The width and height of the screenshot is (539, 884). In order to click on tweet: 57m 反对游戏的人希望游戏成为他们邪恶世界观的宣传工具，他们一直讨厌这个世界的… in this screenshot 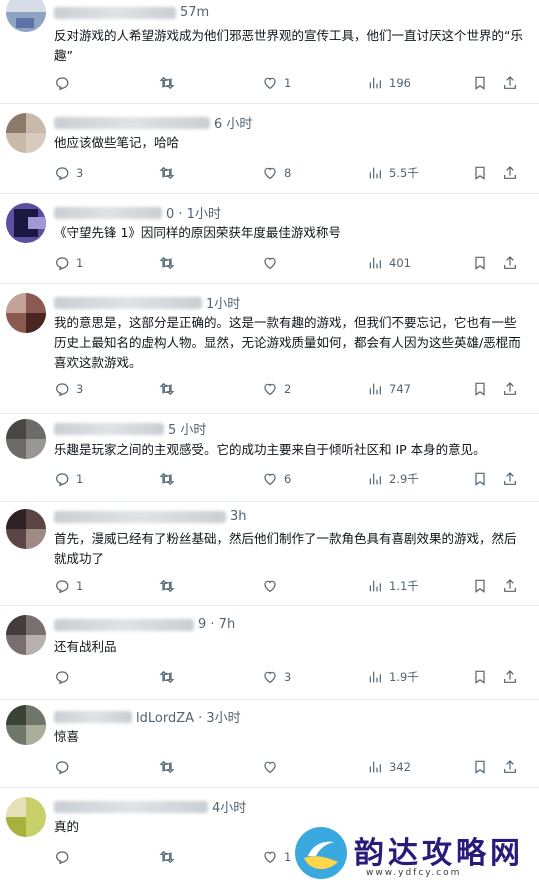, I will do `click(269, 52)`.